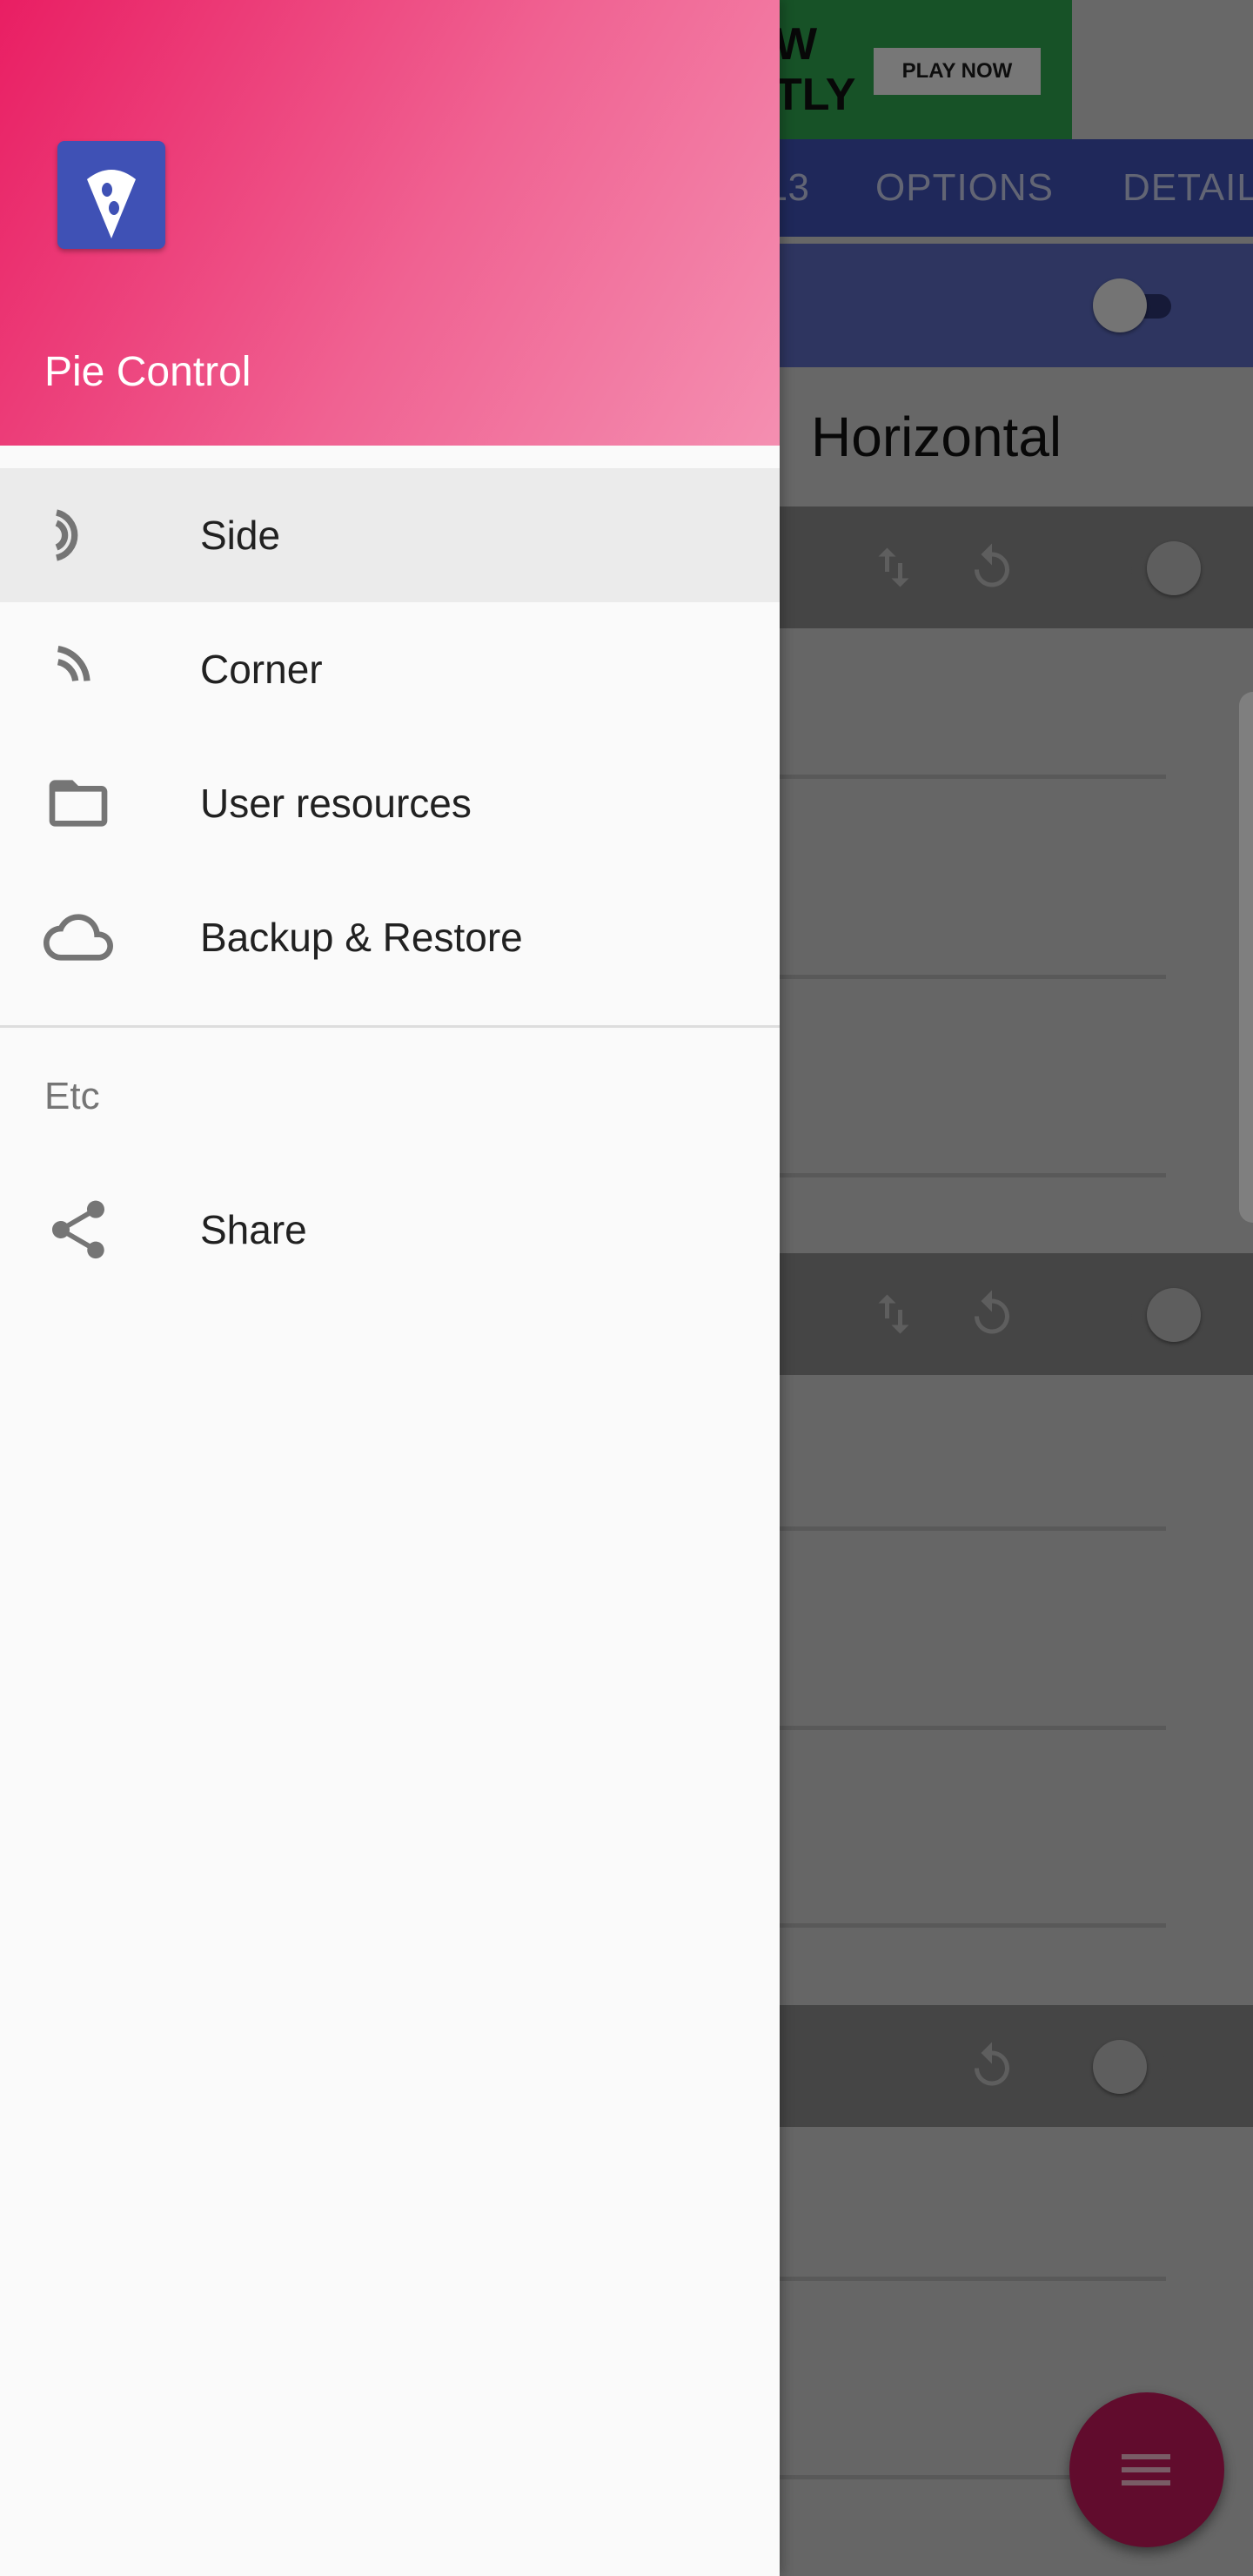 The width and height of the screenshot is (1253, 2576). What do you see at coordinates (73, 664) in the screenshot?
I see `corner-arc-icon` at bounding box center [73, 664].